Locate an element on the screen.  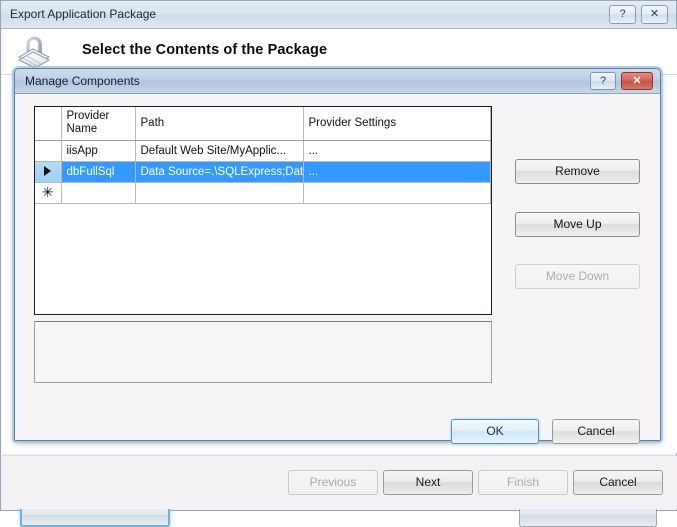
column-header-provider-settings-label: Provider Settings is located at coordinates (352, 122).